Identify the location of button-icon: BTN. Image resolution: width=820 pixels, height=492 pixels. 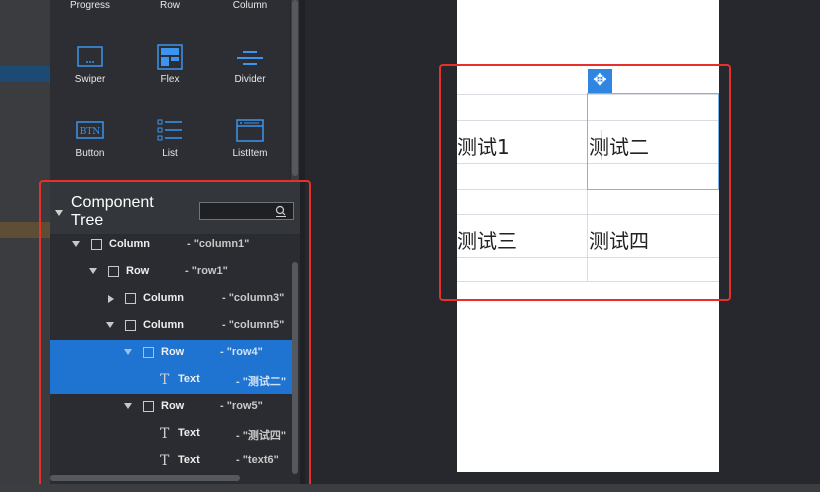
(90, 130).